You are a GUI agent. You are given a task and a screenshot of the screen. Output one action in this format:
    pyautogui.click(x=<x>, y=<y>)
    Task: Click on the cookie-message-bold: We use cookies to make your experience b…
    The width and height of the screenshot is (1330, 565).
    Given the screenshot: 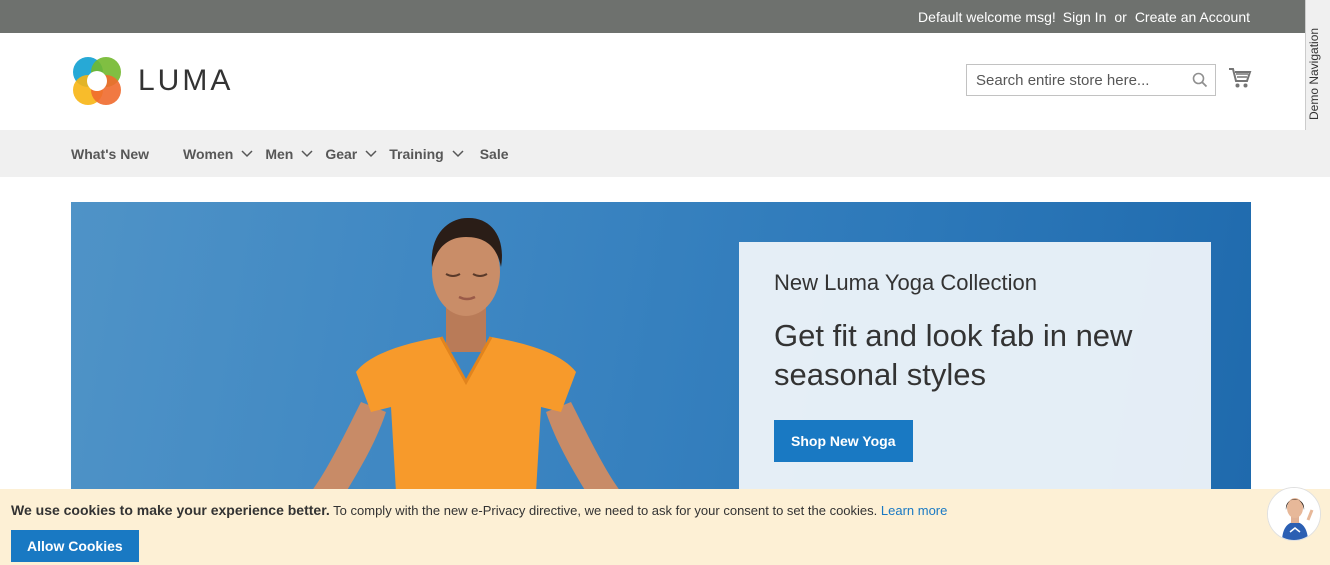 What is the action you would take?
    pyautogui.click(x=170, y=510)
    